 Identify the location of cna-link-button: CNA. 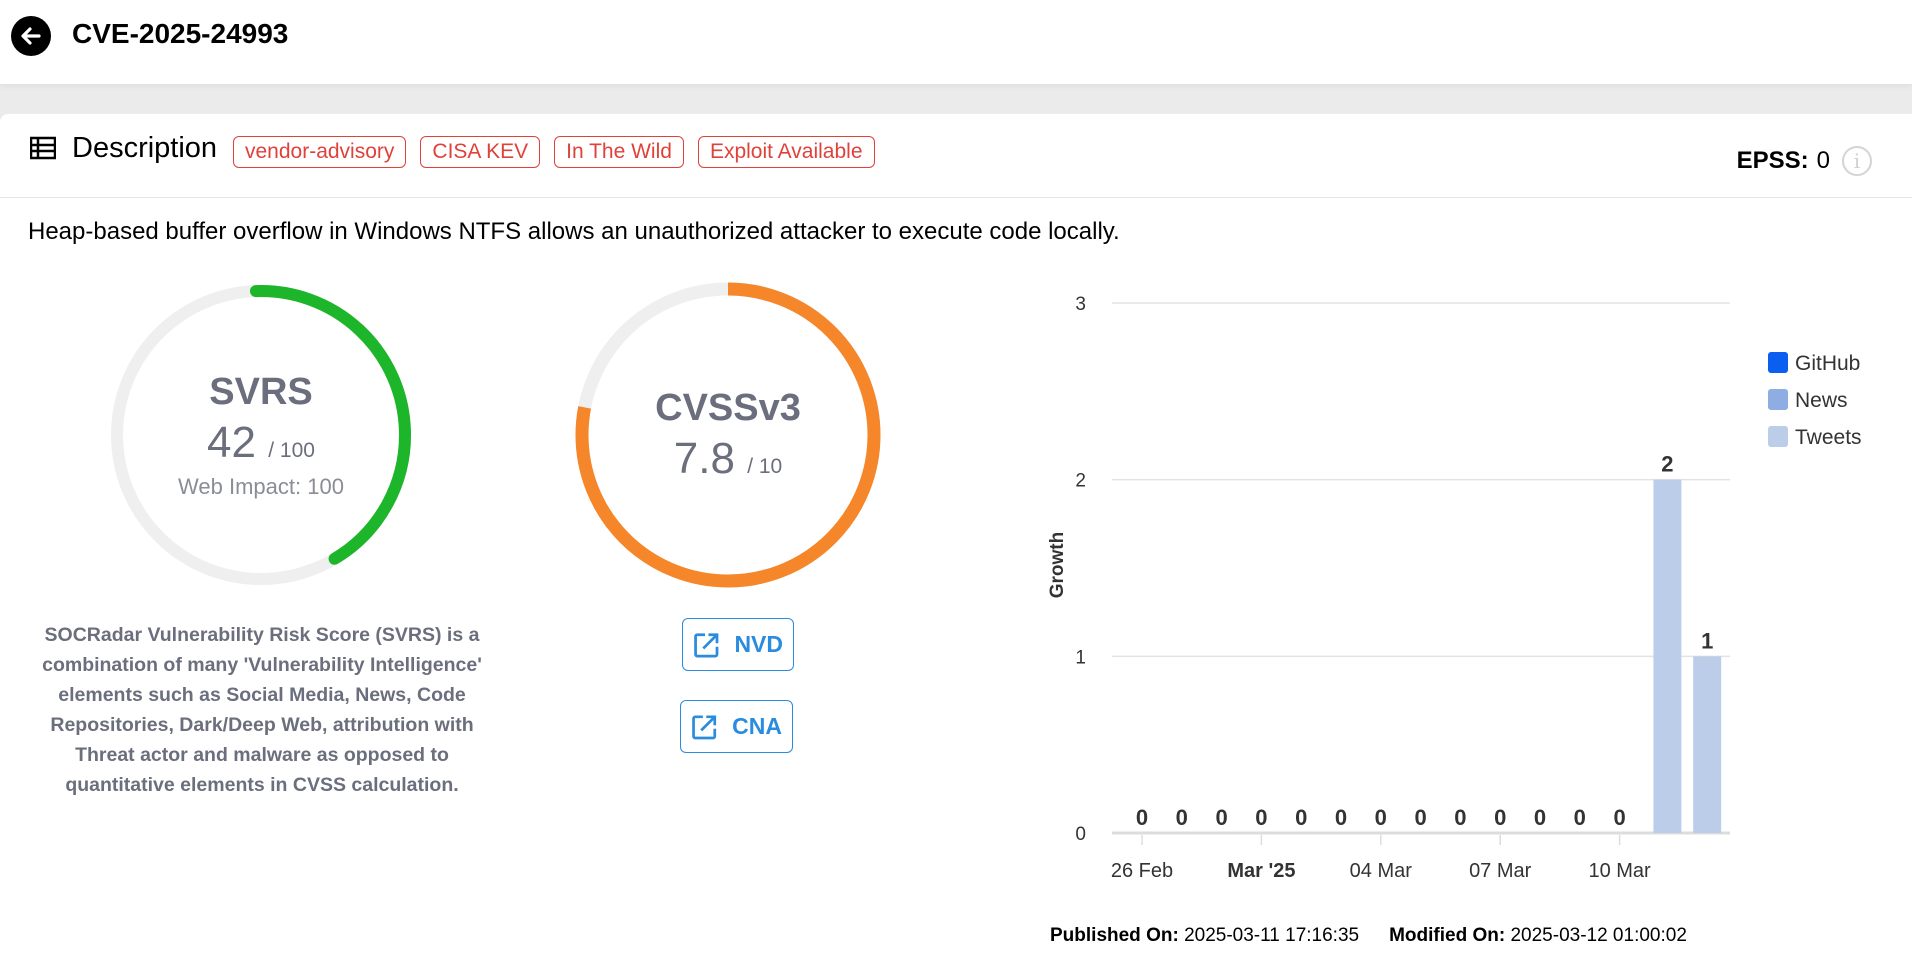
(736, 726).